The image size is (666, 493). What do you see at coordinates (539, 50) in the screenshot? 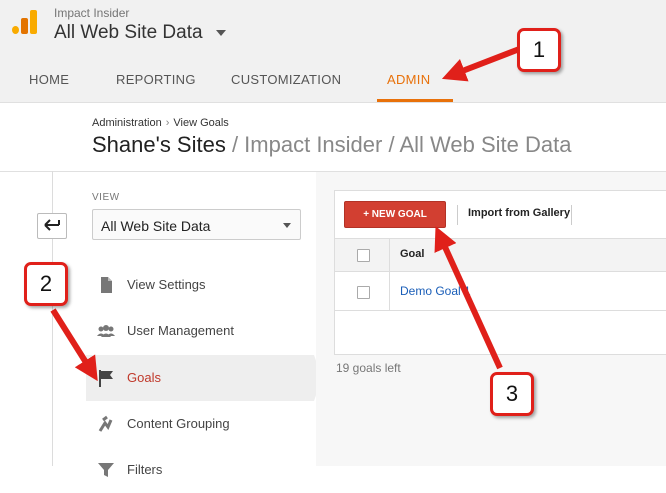
I see `annotation-callout-1: 1` at bounding box center [539, 50].